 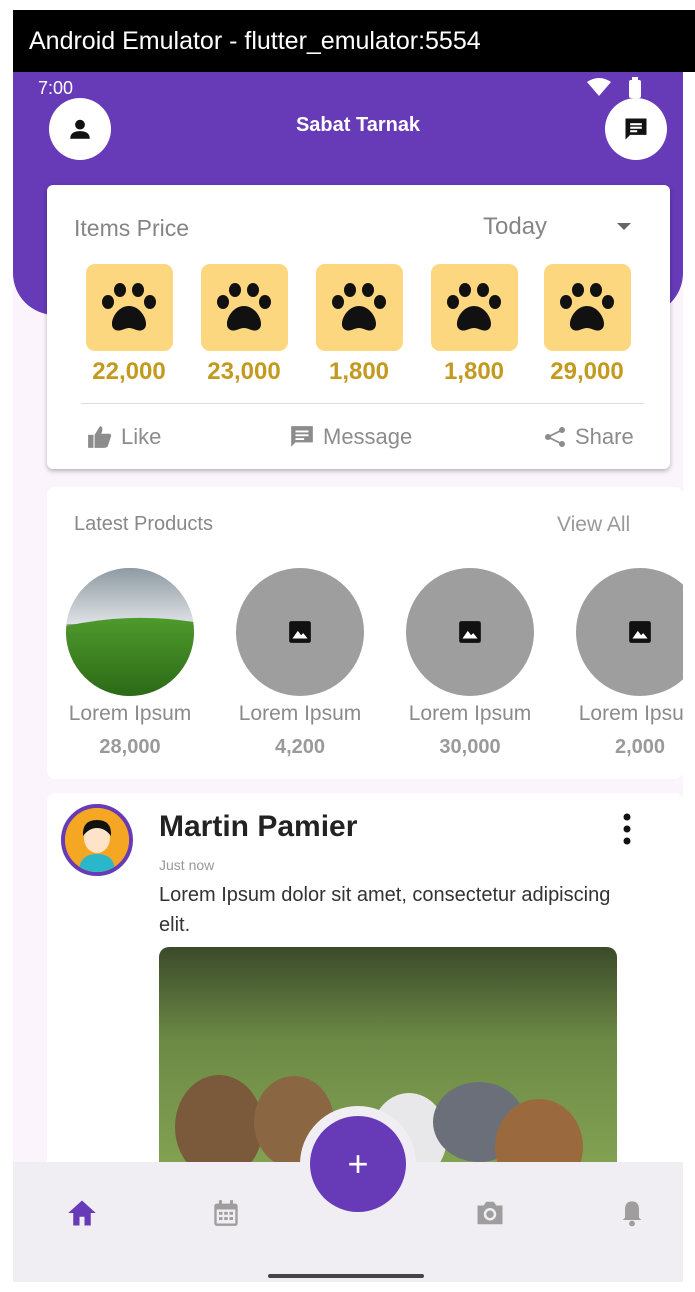 I want to click on price-item: 22,000, so click(x=129, y=325).